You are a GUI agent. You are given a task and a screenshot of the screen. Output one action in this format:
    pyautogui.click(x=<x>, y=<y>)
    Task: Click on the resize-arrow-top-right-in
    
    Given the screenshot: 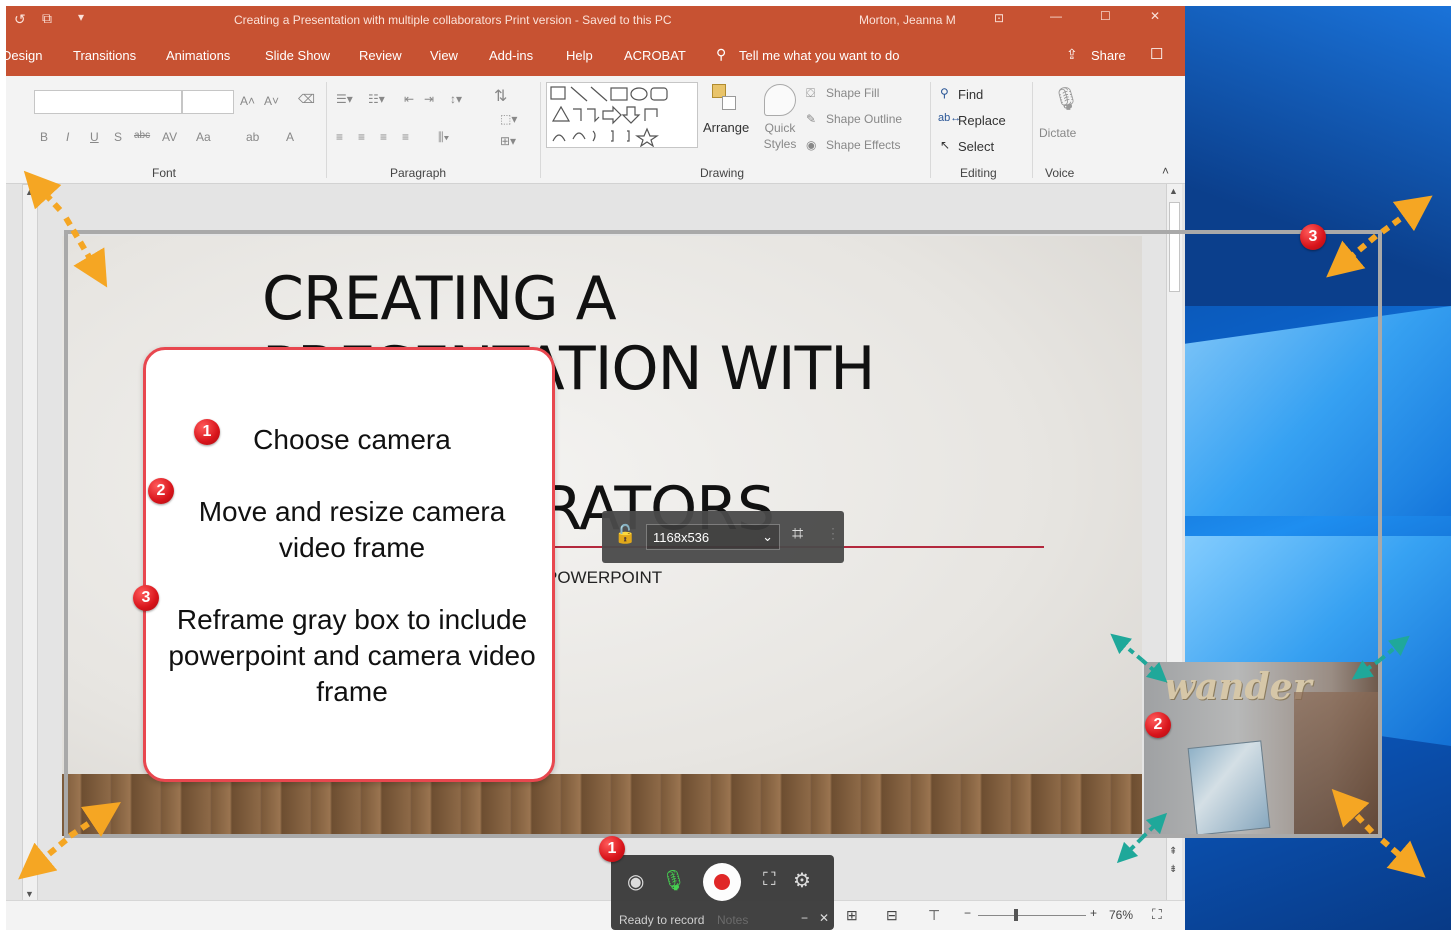 What is the action you would take?
    pyautogui.click(x=1352, y=255)
    